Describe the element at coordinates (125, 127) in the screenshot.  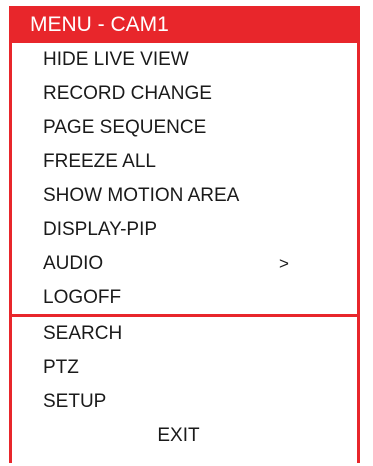
I see `menu-item-label: PAGE SEQUENCE` at that location.